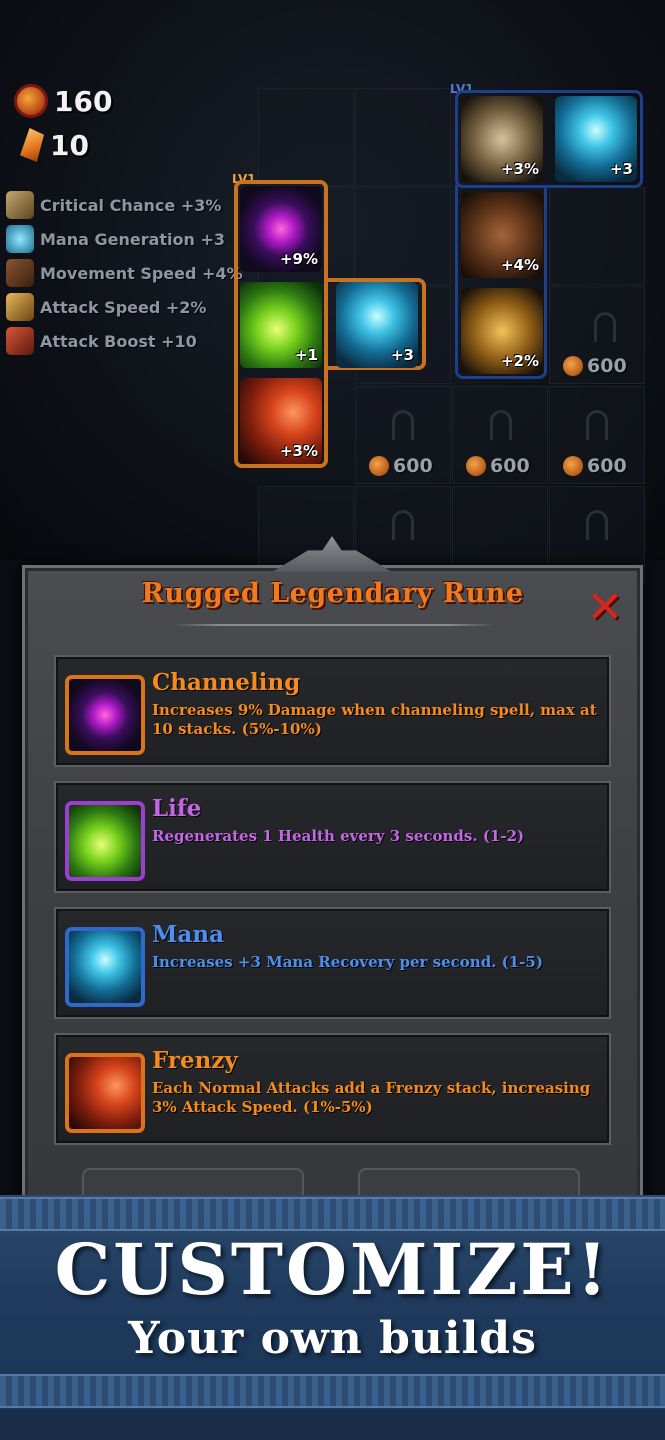 This screenshot has width=665, height=1440. What do you see at coordinates (20, 205) in the screenshot?
I see `crossbow-icon` at bounding box center [20, 205].